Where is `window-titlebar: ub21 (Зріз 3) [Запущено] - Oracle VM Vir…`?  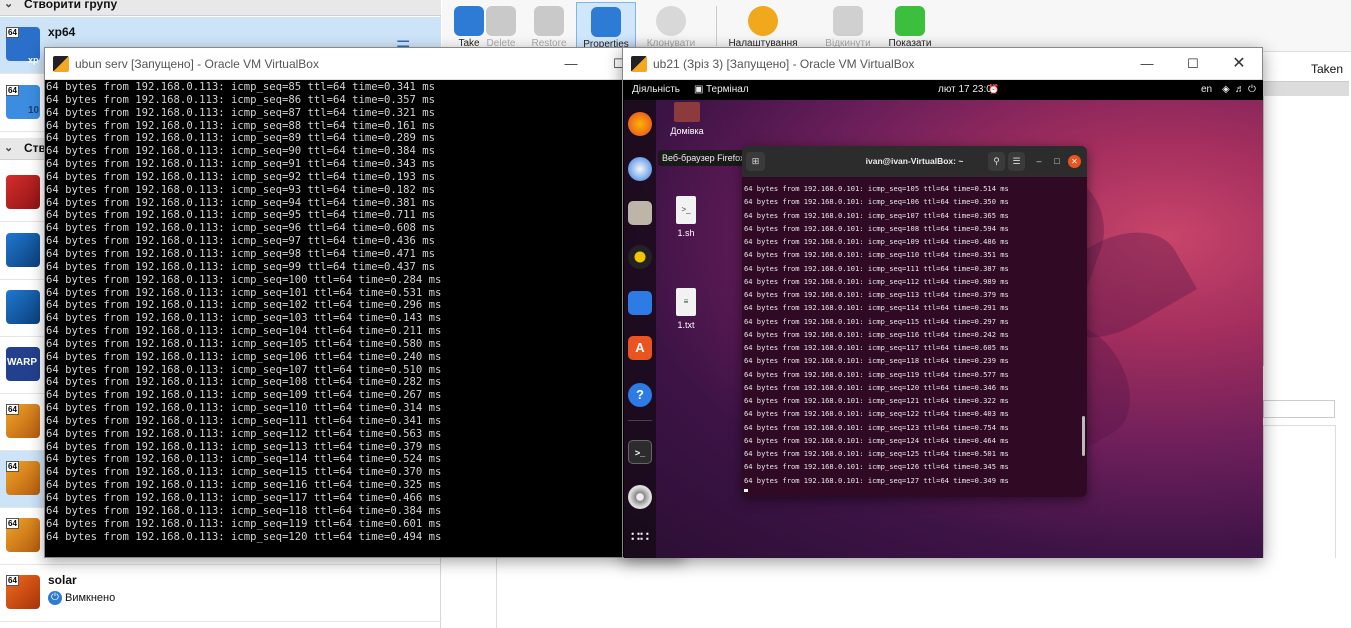 window-titlebar: ub21 (Зріз 3) [Запущено] - Oracle VM Vir… is located at coordinates (942, 64).